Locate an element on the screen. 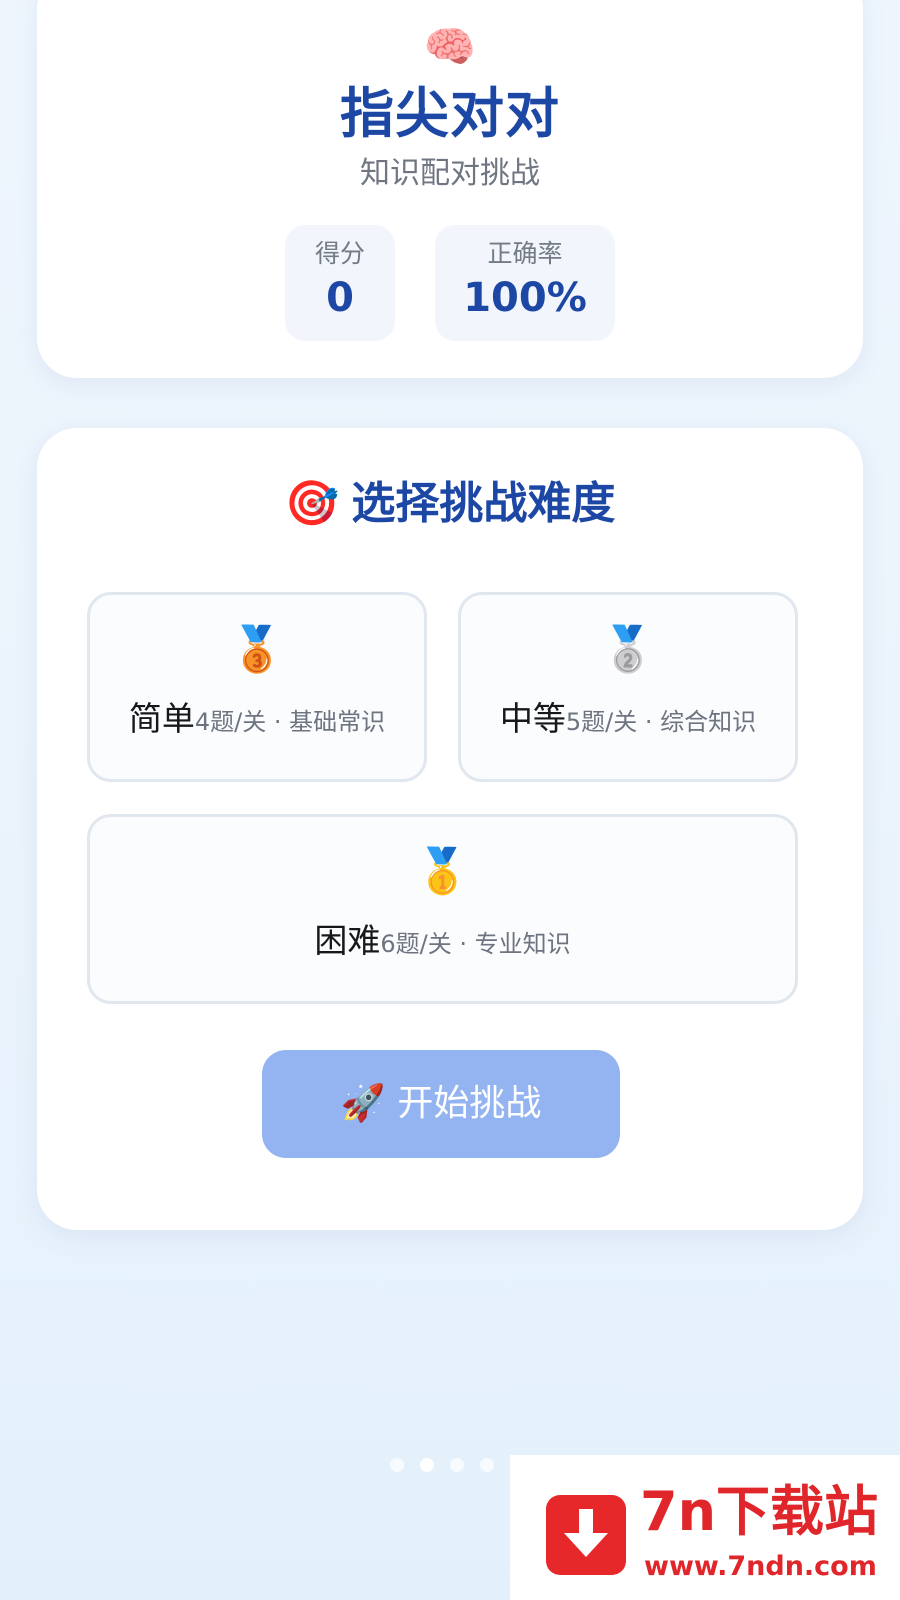 Image resolution: width=900 pixels, height=1600 pixels. score-stat: 得分 0 is located at coordinates (340, 283).